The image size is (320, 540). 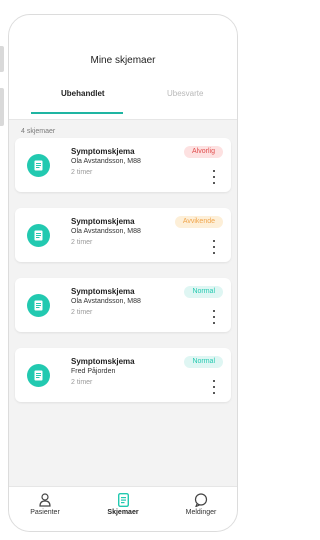 I want to click on status-badge: Alvorlig, so click(x=203, y=152).